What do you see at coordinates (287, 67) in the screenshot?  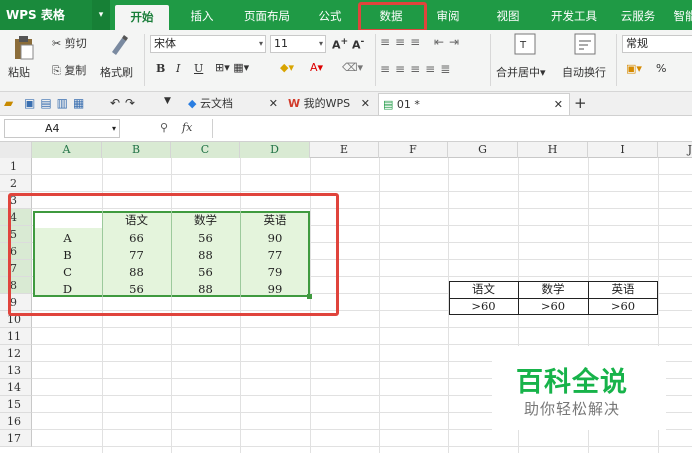 I see `fill-color-icon: ◆▾` at bounding box center [287, 67].